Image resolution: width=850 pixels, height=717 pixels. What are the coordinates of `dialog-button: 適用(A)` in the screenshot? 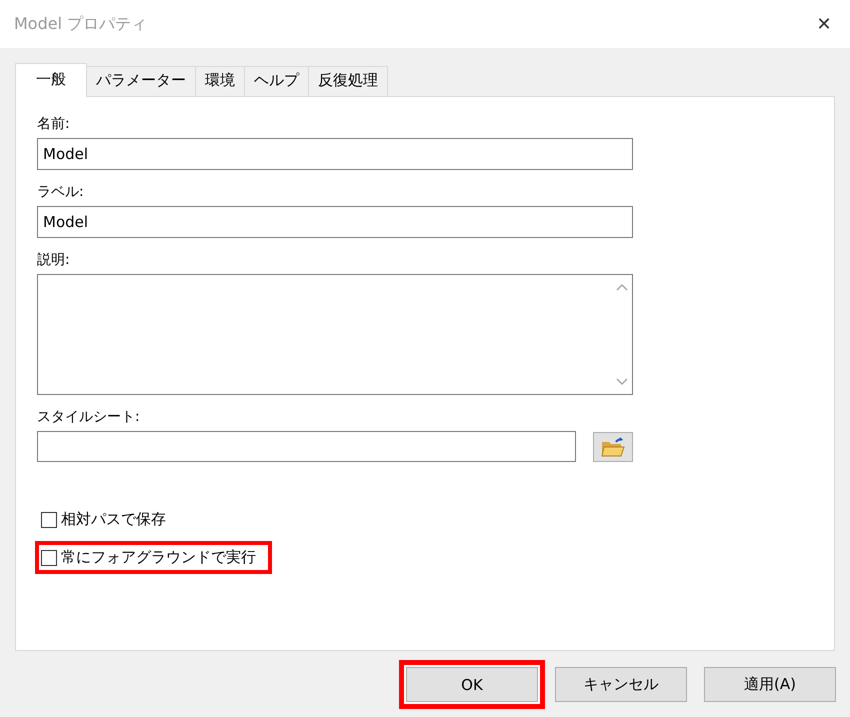 It's located at (770, 684).